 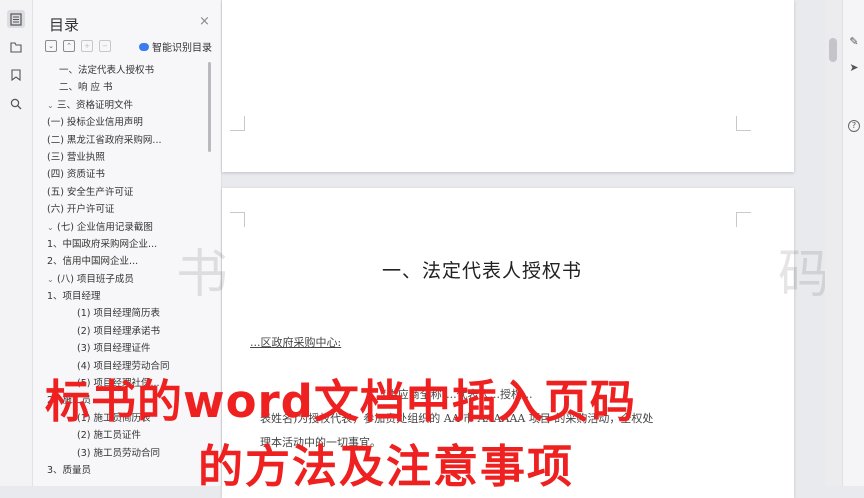 I want to click on help-icon: ?, so click(x=854, y=126).